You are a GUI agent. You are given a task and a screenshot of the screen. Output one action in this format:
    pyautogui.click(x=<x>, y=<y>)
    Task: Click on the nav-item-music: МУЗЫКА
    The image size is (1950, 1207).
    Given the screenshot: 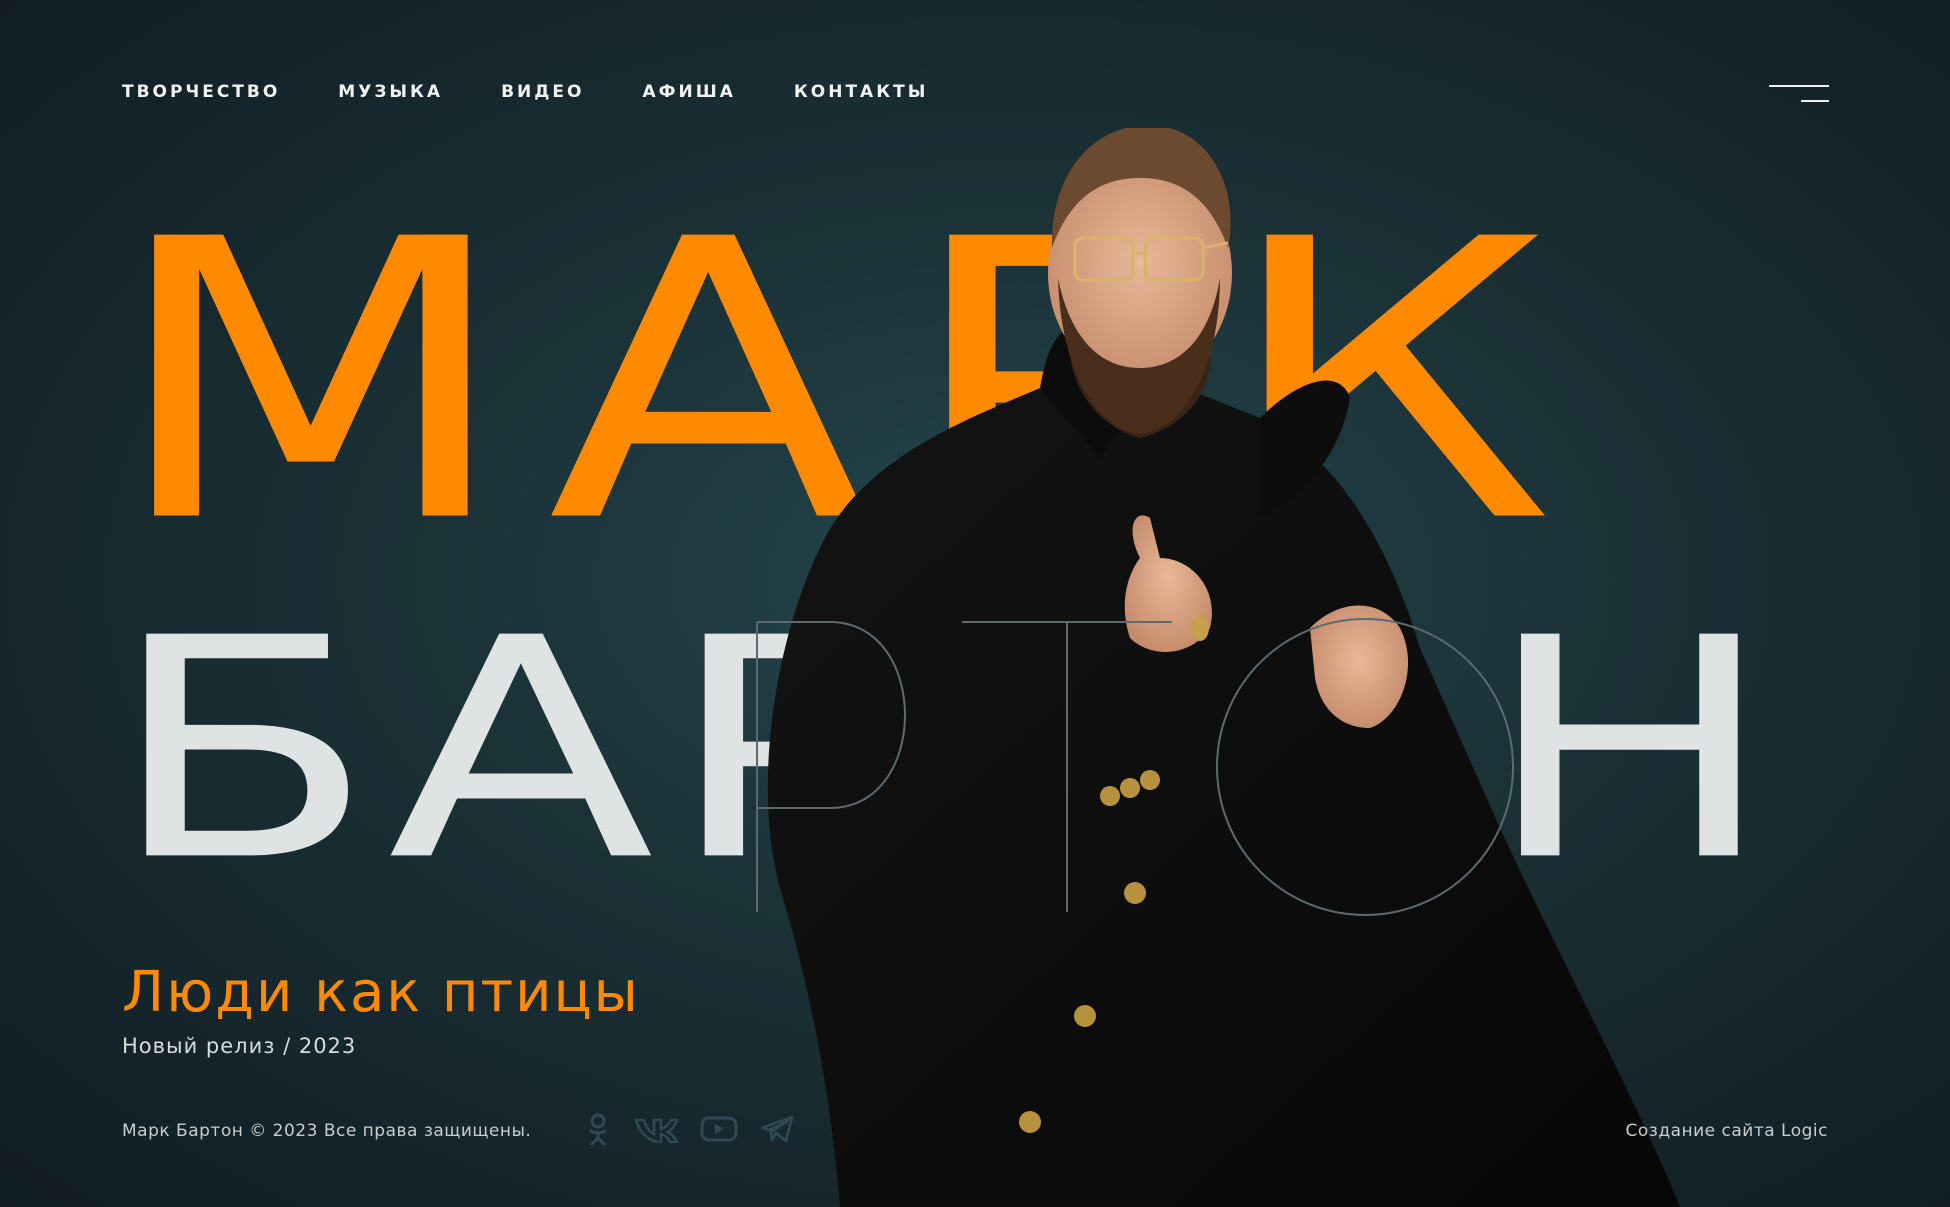 What is the action you would take?
    pyautogui.click(x=390, y=92)
    